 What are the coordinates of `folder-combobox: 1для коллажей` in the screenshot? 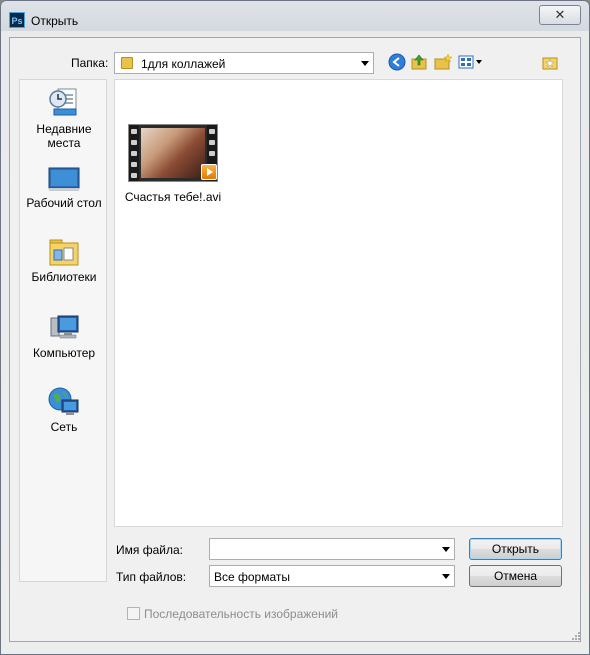 It's located at (244, 63).